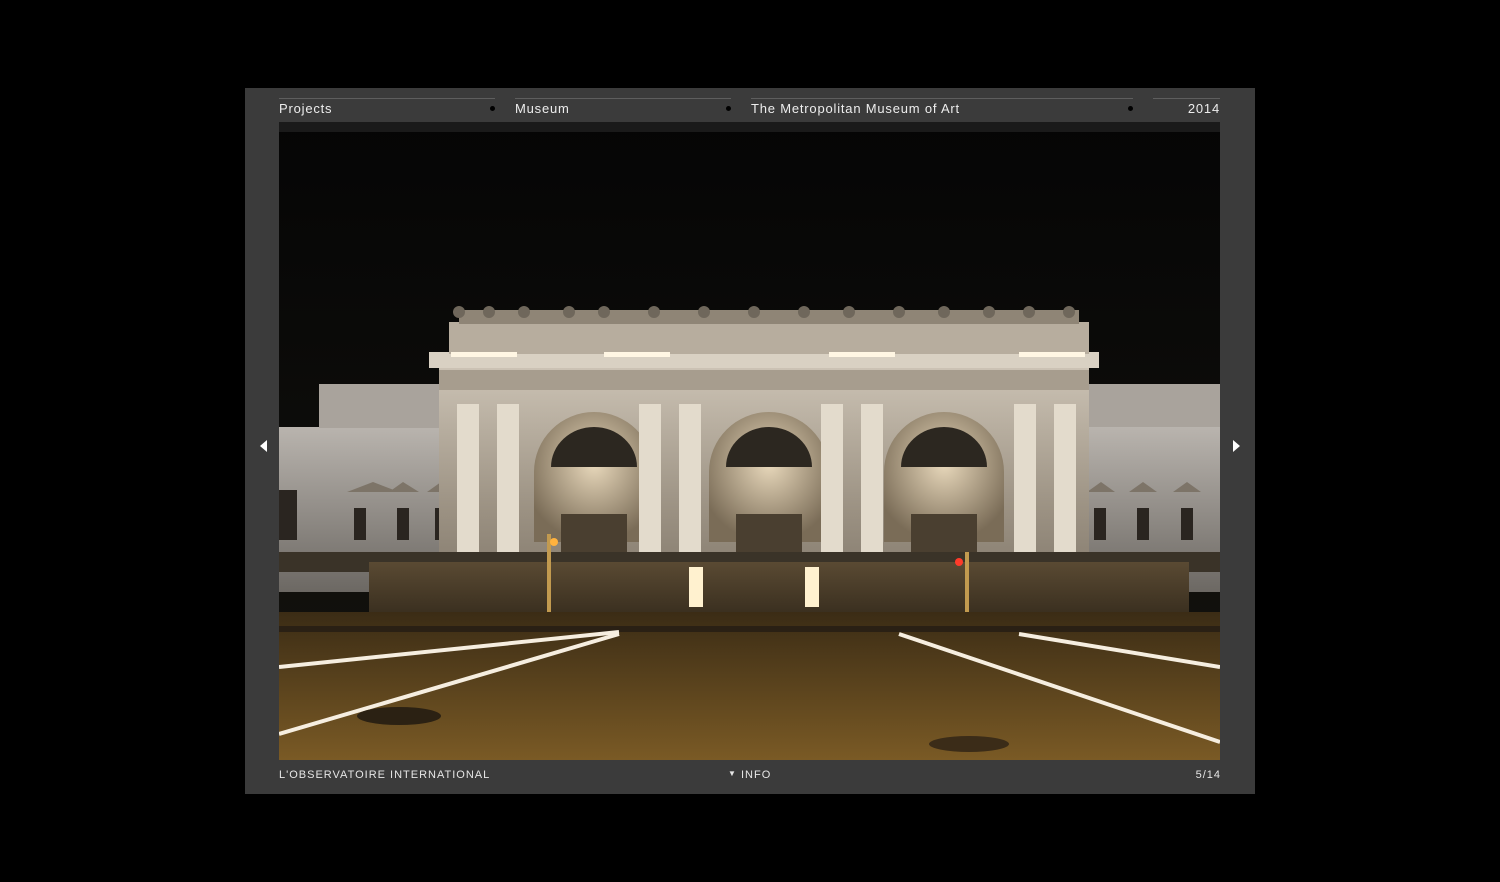  I want to click on breadcrumb-label: Museum, so click(542, 108).